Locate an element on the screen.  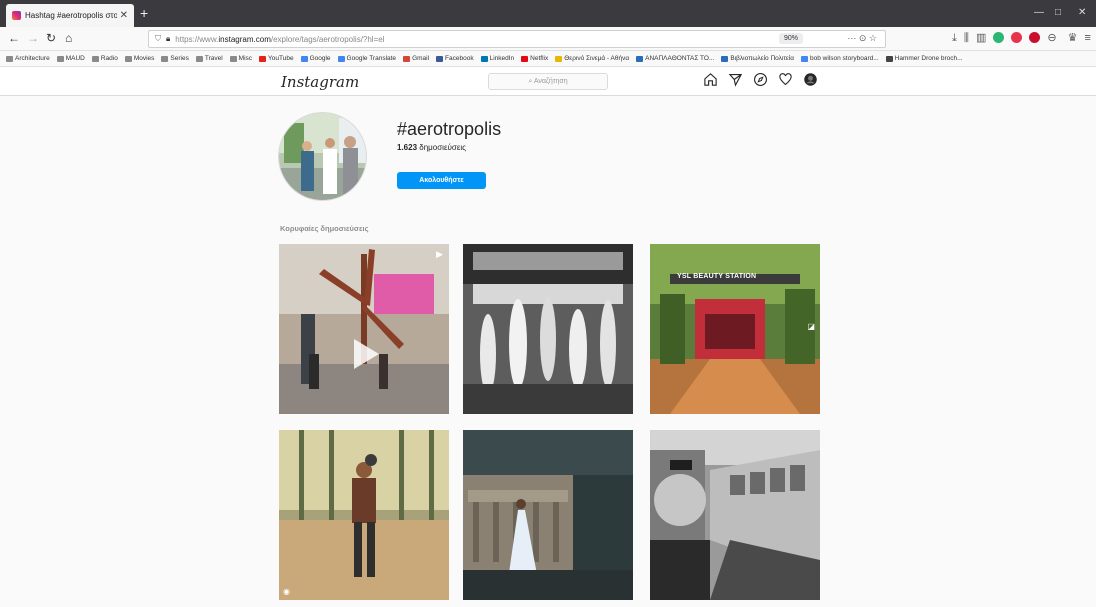
follow-button: Ακολουθήστε is located at coordinates (441, 180).